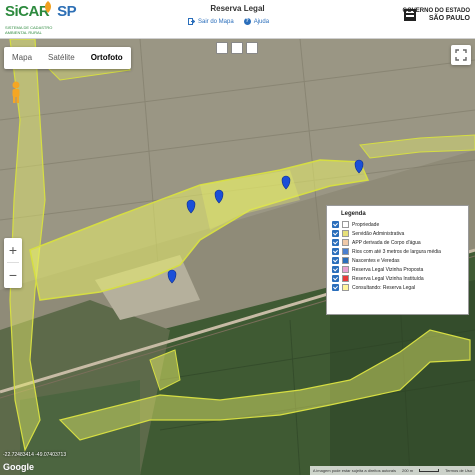 The width and height of the screenshot is (475, 475). I want to click on map-type-satelite: Satélite, so click(61, 58).